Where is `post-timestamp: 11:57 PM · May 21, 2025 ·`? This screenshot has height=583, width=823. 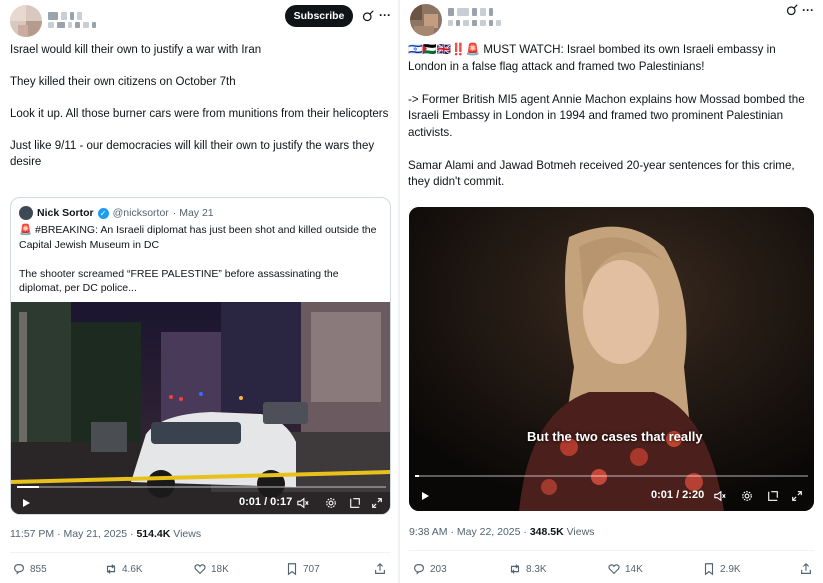 post-timestamp: 11:57 PM · May 21, 2025 · is located at coordinates (72, 534).